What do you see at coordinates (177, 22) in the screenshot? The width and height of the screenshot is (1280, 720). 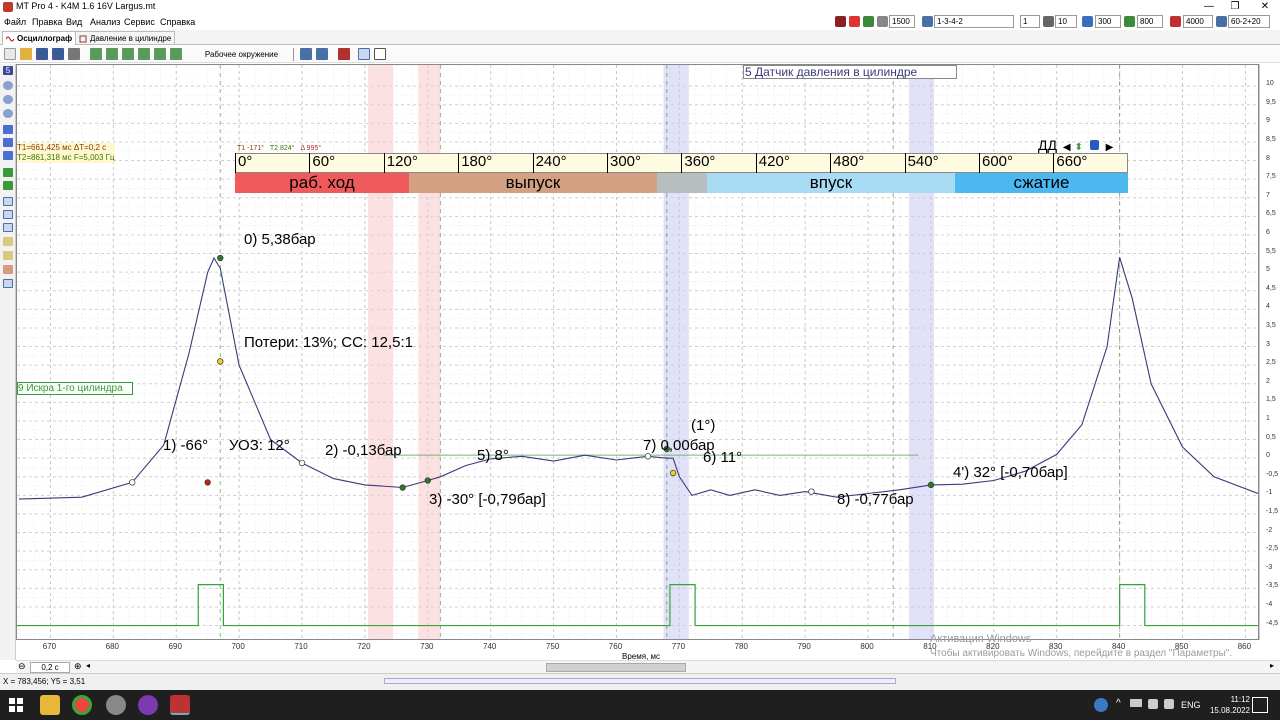 I see `menu-help: Справка` at bounding box center [177, 22].